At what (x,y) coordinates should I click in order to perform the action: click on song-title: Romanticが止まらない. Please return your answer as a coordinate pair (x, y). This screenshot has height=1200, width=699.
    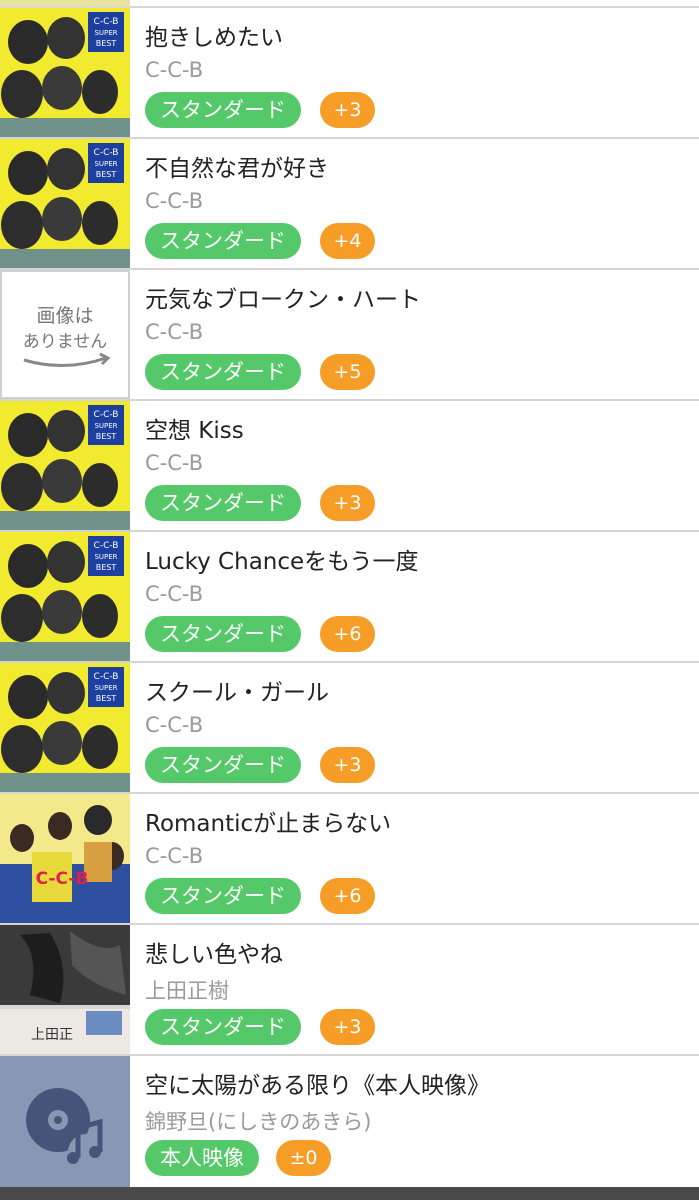
    Looking at the image, I should click on (268, 824).